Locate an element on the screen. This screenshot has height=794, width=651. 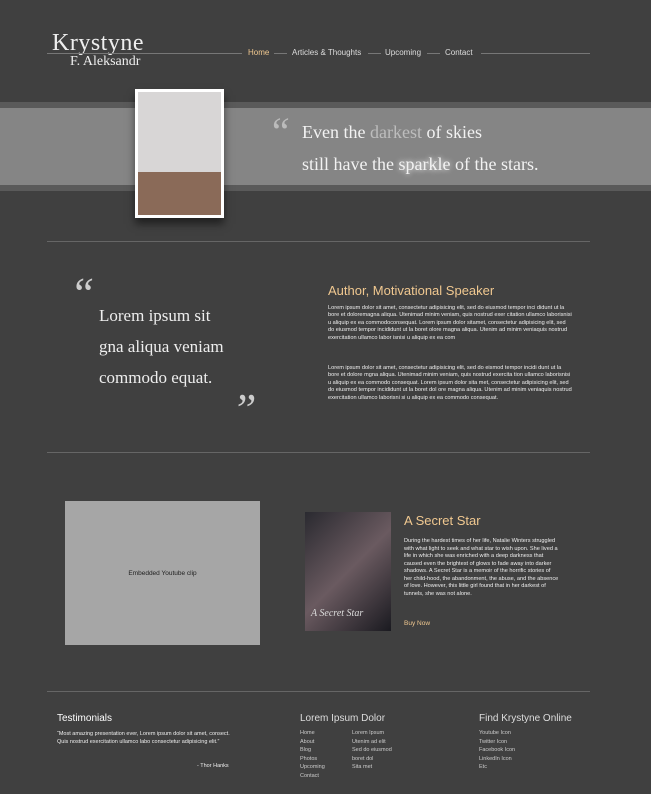
footer-link: About is located at coordinates (312, 742).